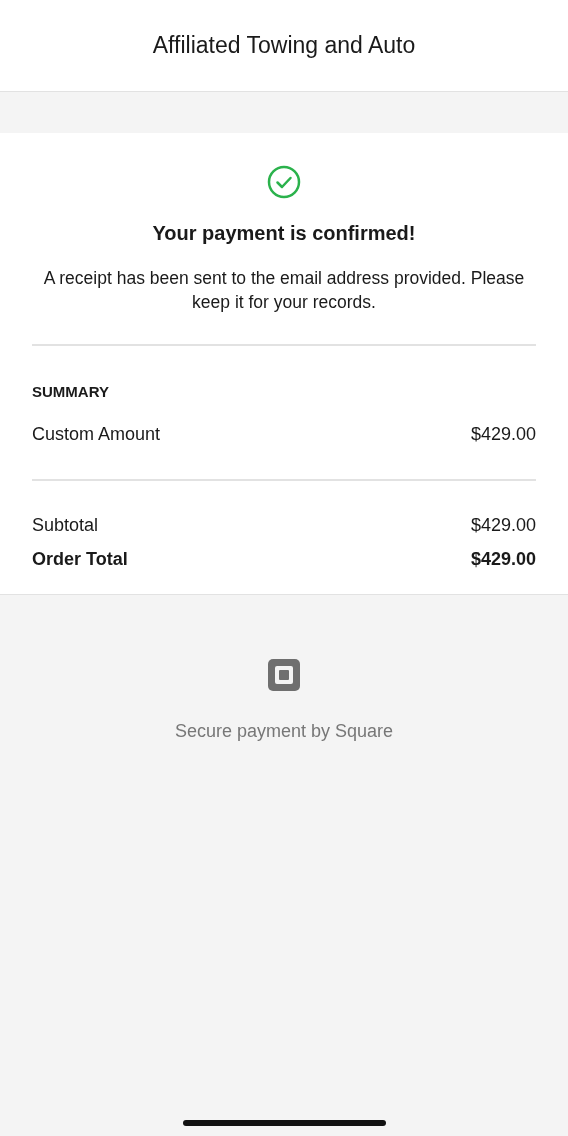 Image resolution: width=568 pixels, height=1136 pixels. I want to click on merchant-title: Affiliated Towing and Auto, so click(284, 45).